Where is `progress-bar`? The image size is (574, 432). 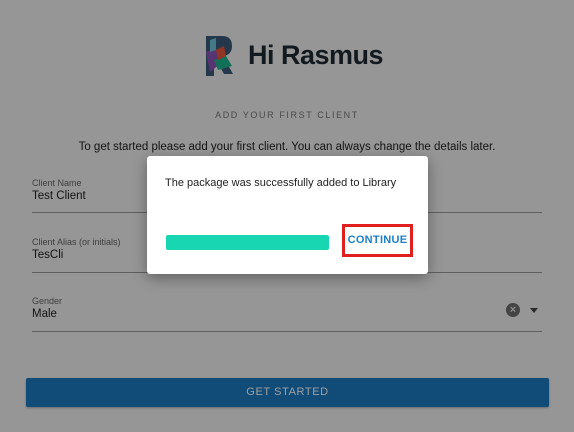
progress-bar is located at coordinates (247, 242).